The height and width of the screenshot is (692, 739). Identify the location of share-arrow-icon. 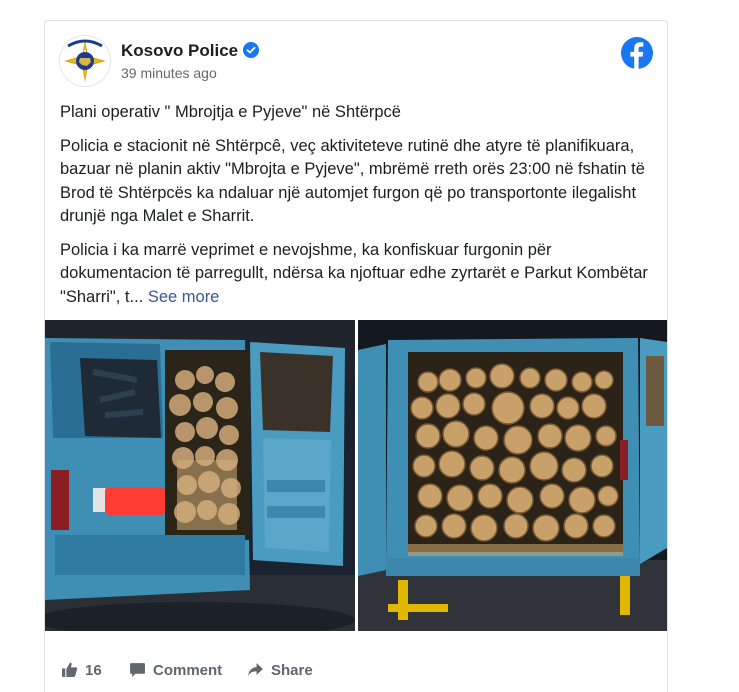
(255, 669).